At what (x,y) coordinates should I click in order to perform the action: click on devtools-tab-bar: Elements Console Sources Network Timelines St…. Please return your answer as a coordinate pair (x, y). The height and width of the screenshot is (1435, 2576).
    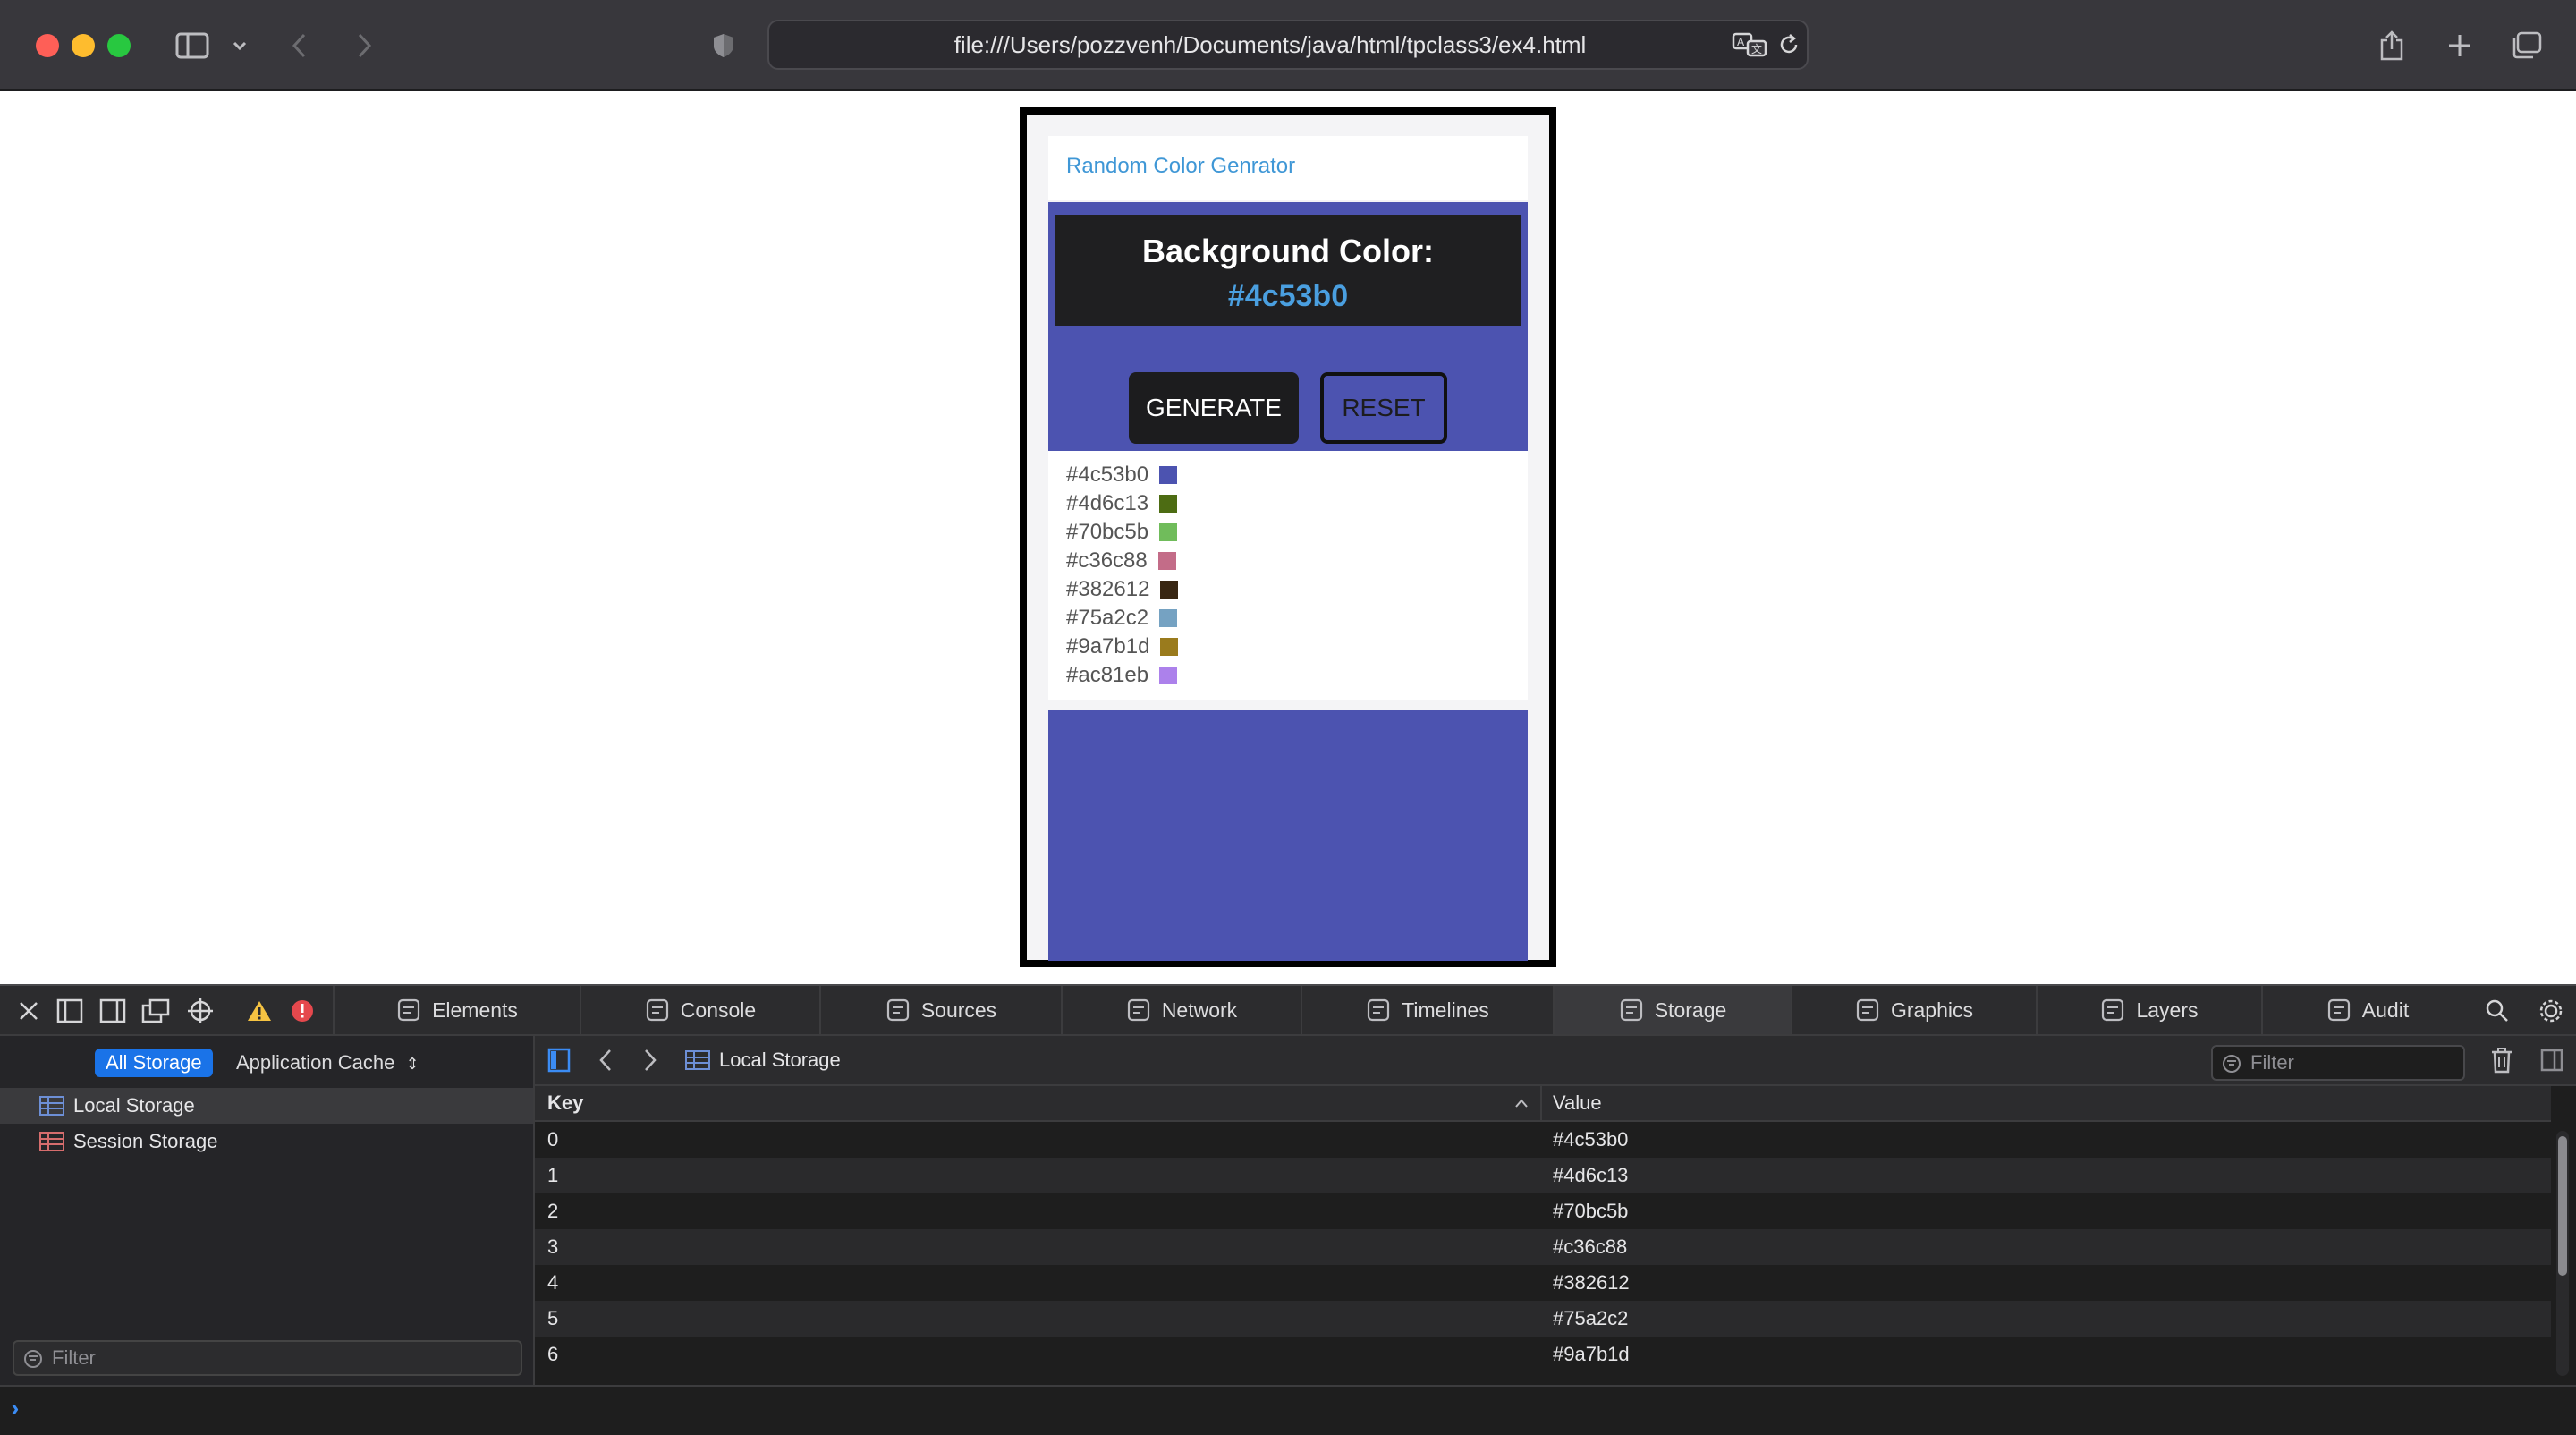
    Looking at the image, I should click on (1288, 1011).